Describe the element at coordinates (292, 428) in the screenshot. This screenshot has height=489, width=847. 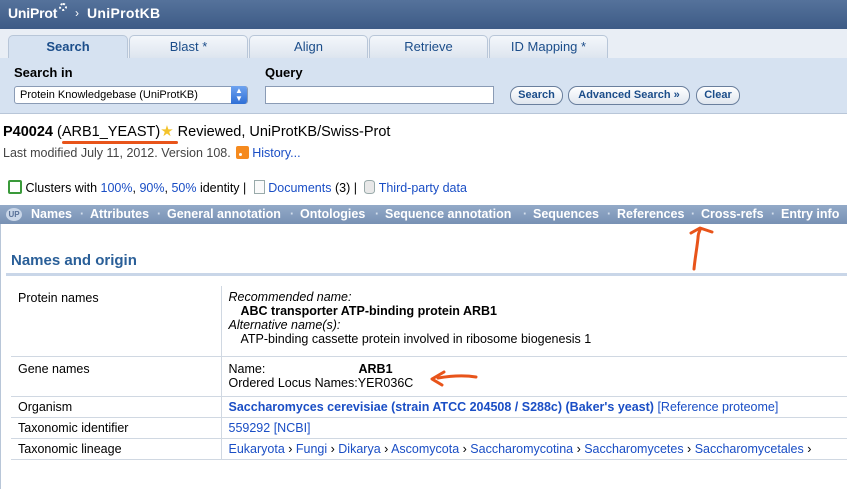
I see `ncbi-link: [NCBI]` at that location.